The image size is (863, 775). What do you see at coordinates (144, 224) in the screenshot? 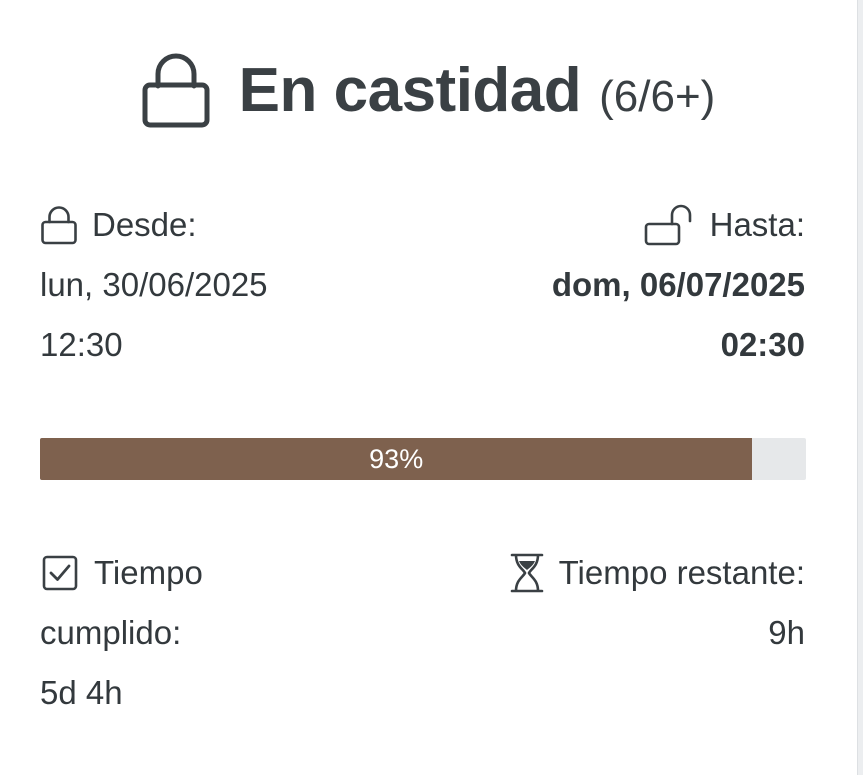
I see `since-label: Desde:` at bounding box center [144, 224].